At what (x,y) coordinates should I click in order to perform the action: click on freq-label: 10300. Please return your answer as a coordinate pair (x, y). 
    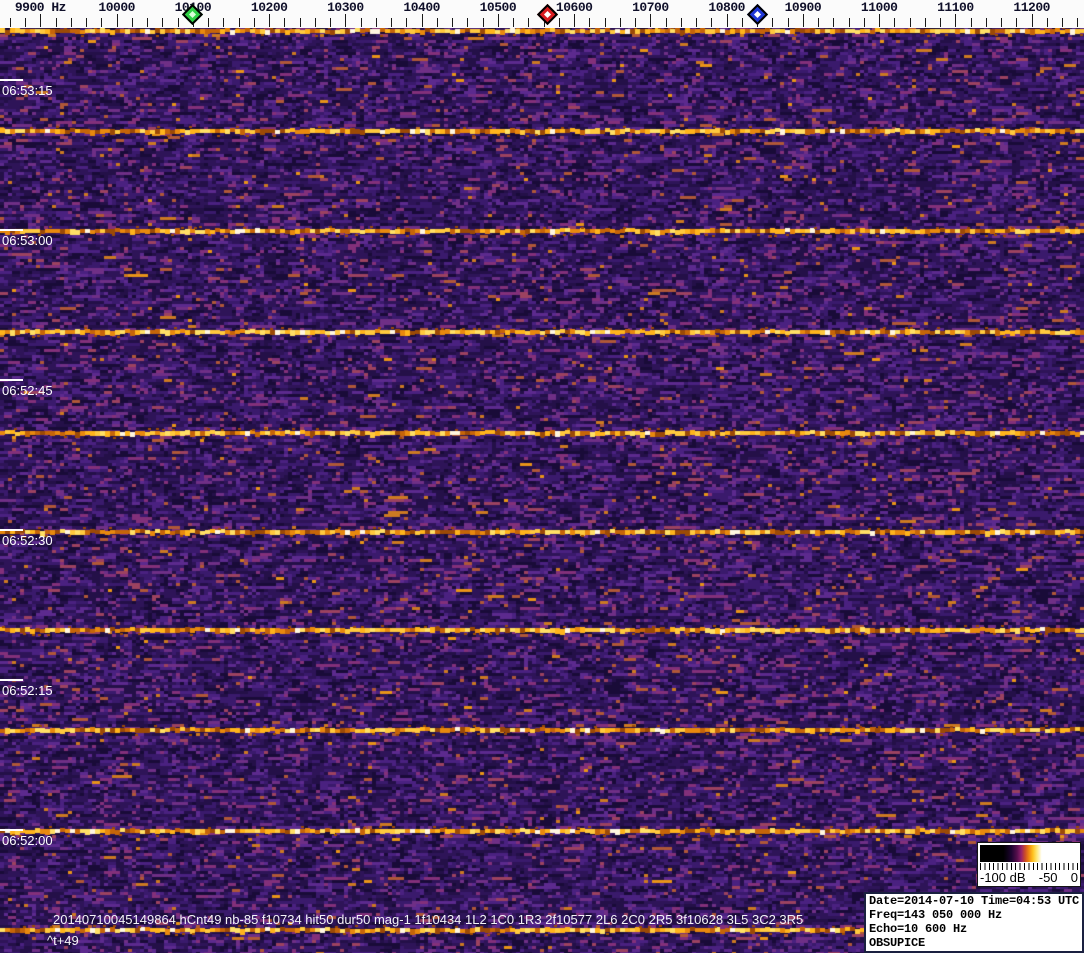
    Looking at the image, I should click on (345, 7).